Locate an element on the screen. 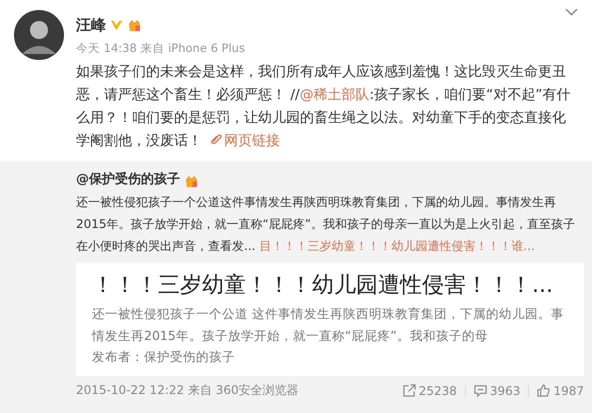 This screenshot has width=592, height=413. web-link: 网页链接 is located at coordinates (245, 141).